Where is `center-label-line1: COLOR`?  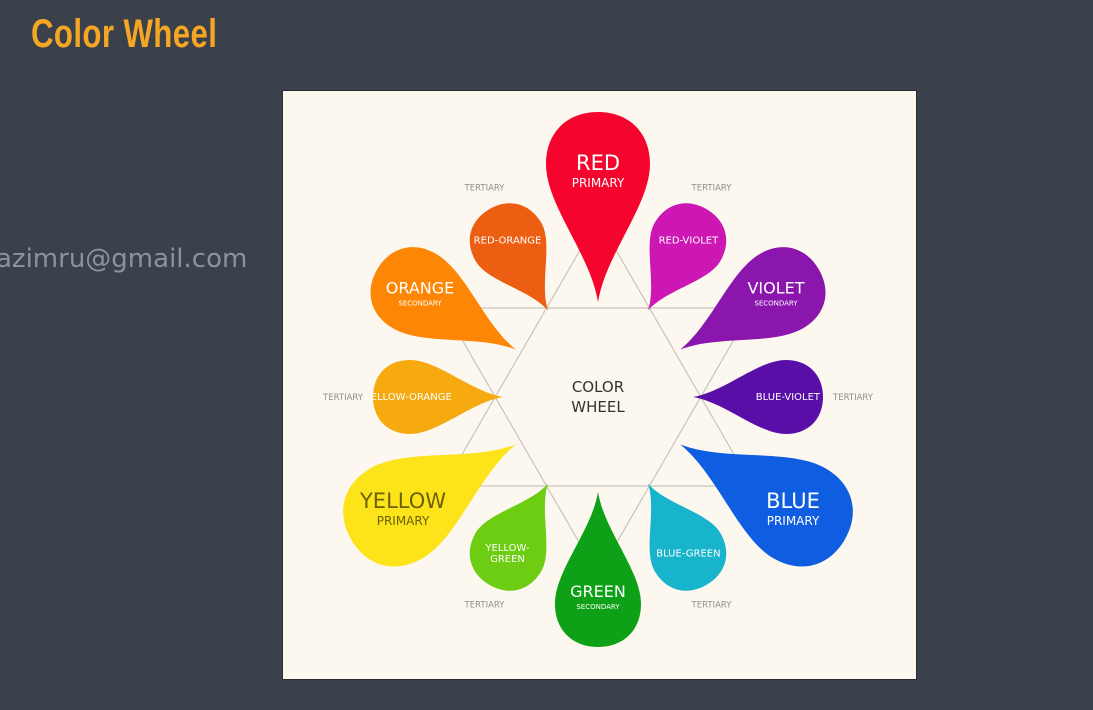 center-label-line1: COLOR is located at coordinates (598, 387).